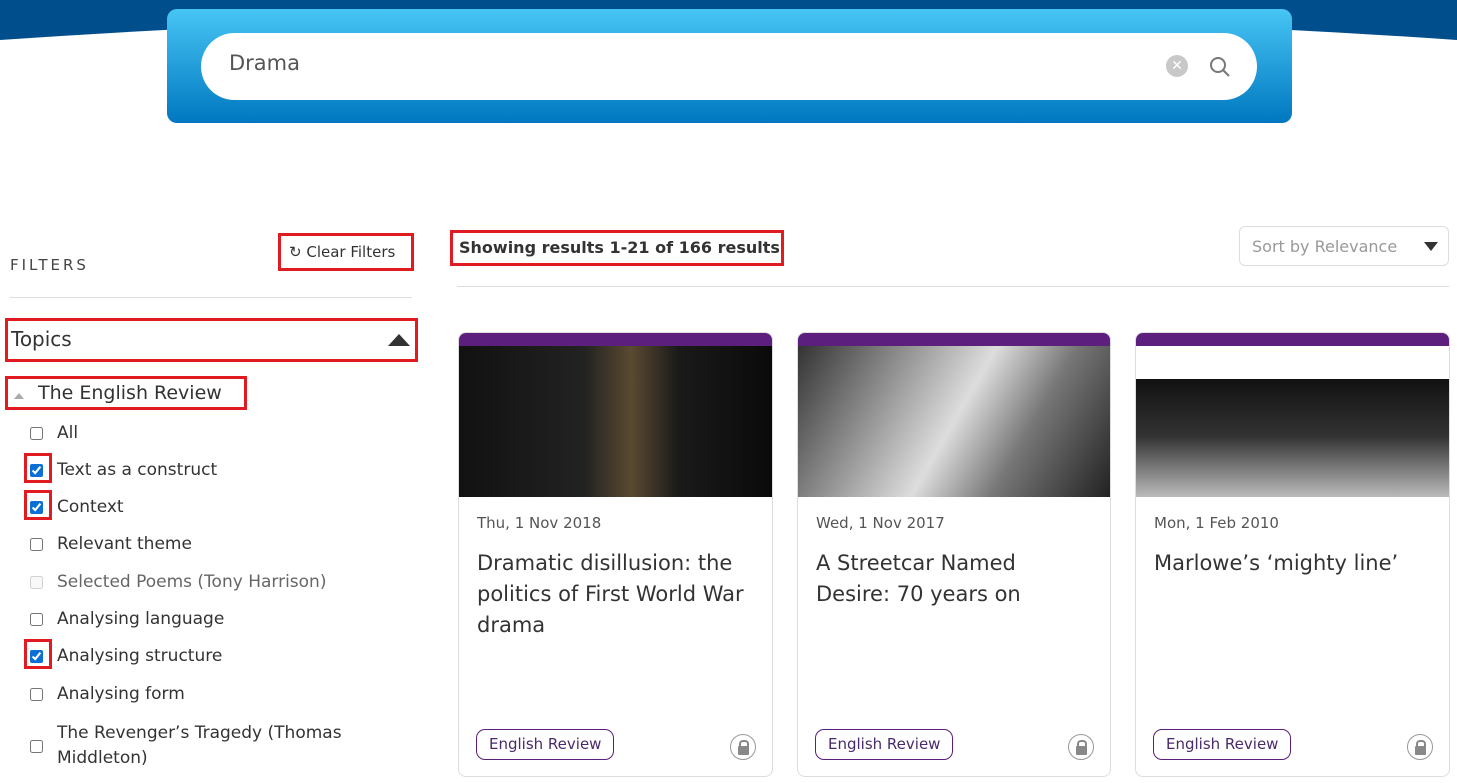 Image resolution: width=1457 pixels, height=783 pixels. I want to click on filter-option: Analysing structure, so click(126, 656).